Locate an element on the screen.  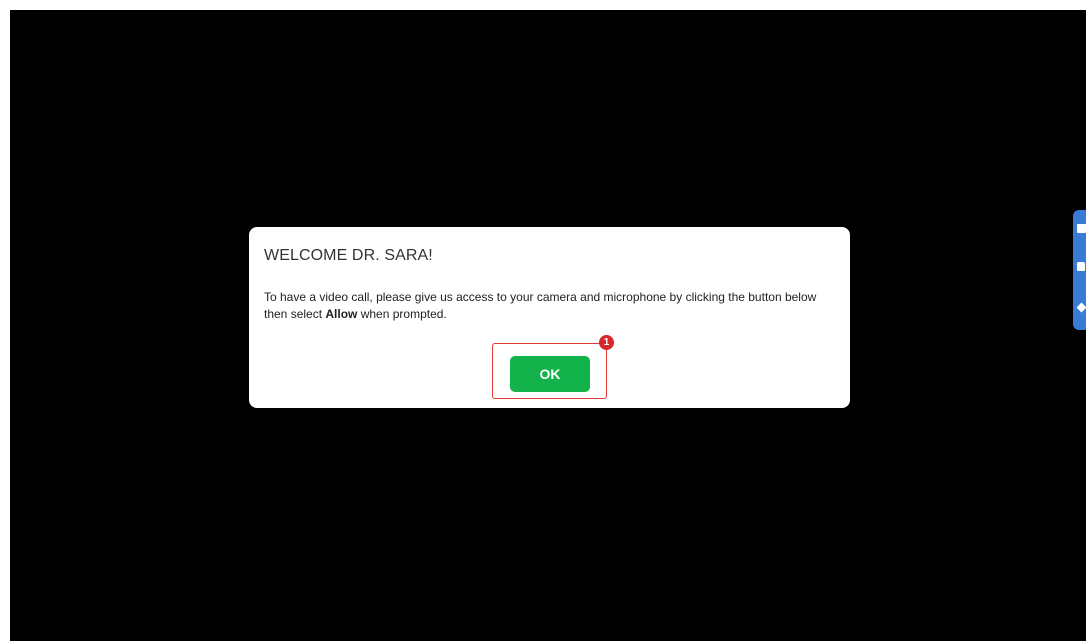
step-badge: 1 is located at coordinates (606, 342).